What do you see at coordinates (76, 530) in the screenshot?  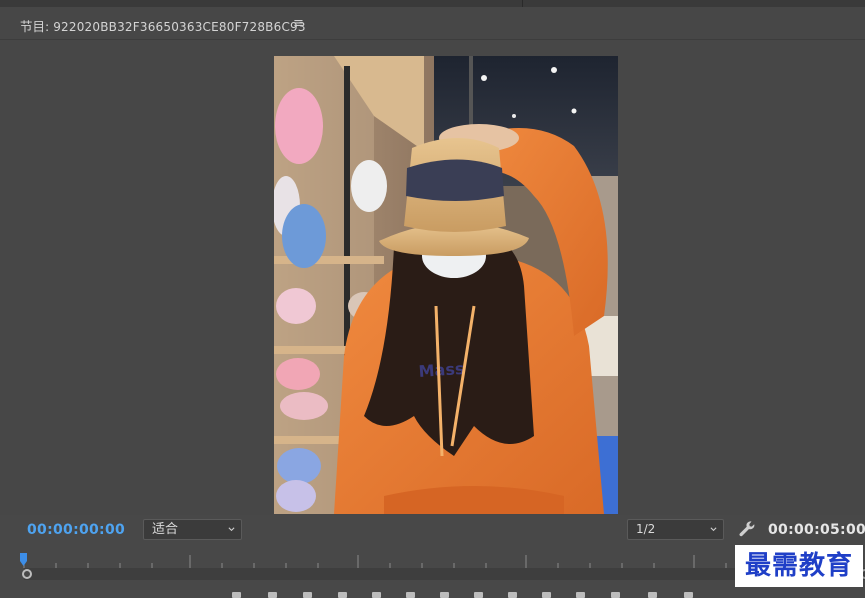 I see `current-timecode: 00:00:00:00` at bounding box center [76, 530].